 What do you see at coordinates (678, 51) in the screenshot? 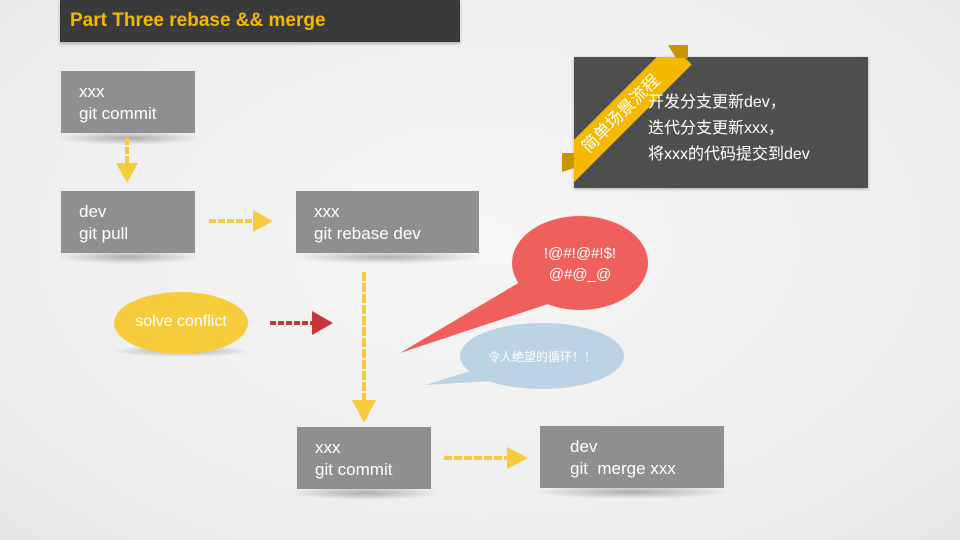
I see `ribbon-fold-top` at bounding box center [678, 51].